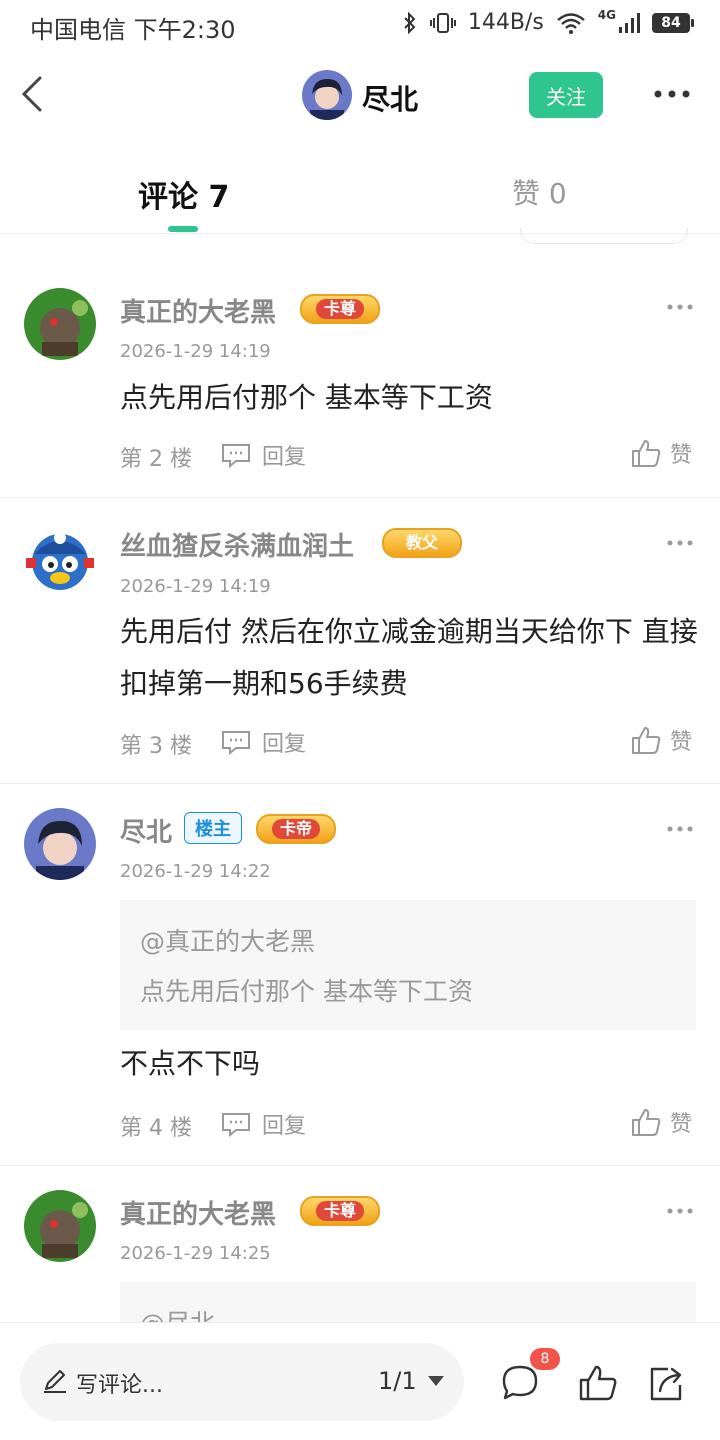  Describe the element at coordinates (55, 1381) in the screenshot. I see `pencil-icon` at that location.